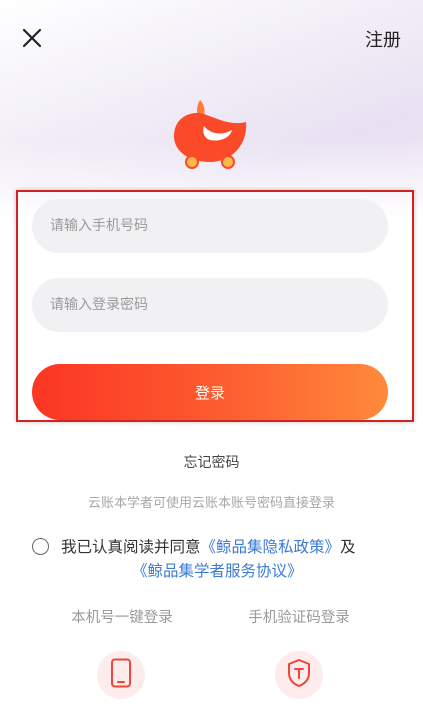 Image resolution: width=423 pixels, height=724 pixels. Describe the element at coordinates (40, 546) in the screenshot. I see `agreement-radio` at that location.